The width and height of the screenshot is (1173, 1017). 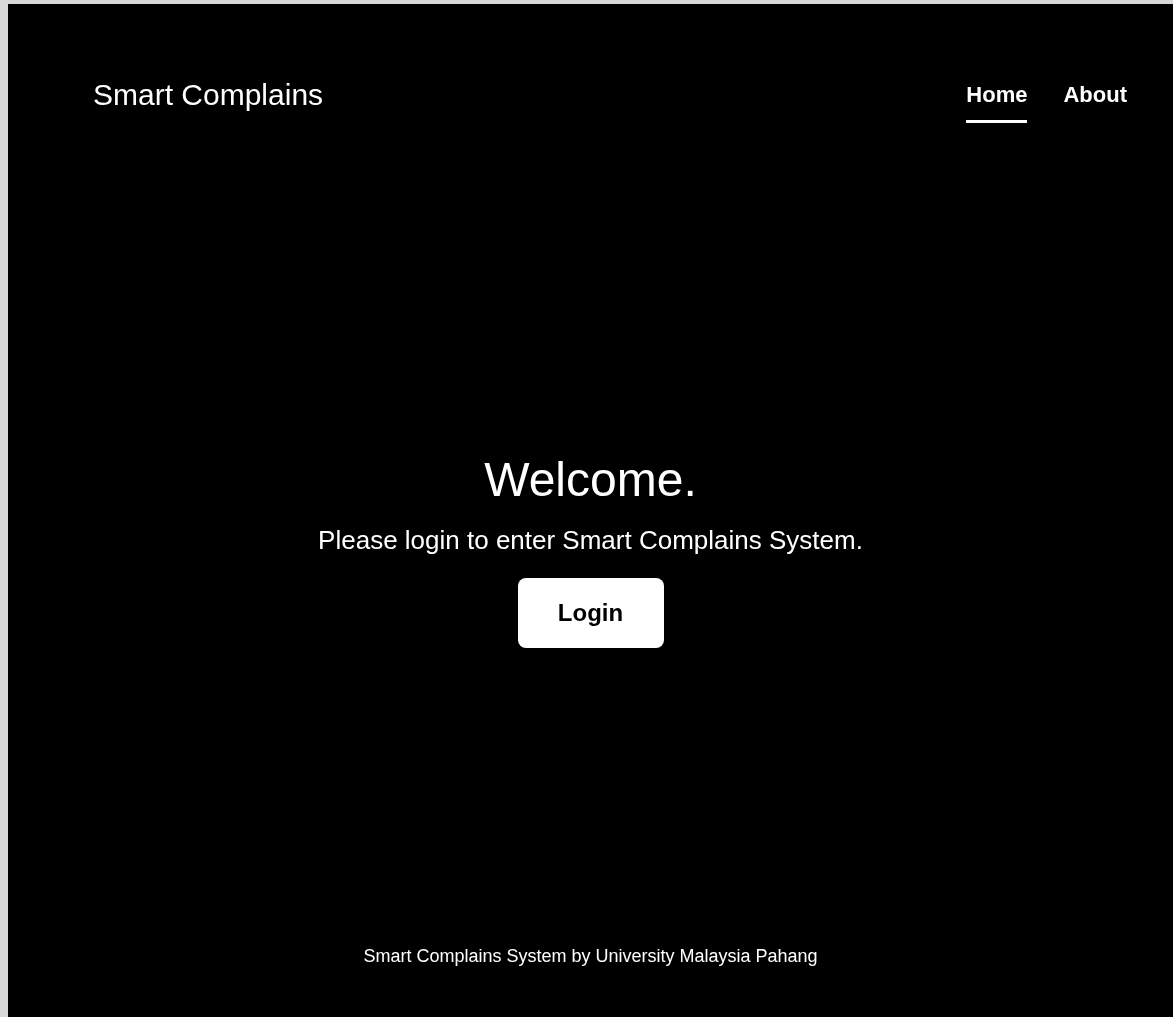 What do you see at coordinates (590, 612) in the screenshot?
I see `login-button: Login` at bounding box center [590, 612].